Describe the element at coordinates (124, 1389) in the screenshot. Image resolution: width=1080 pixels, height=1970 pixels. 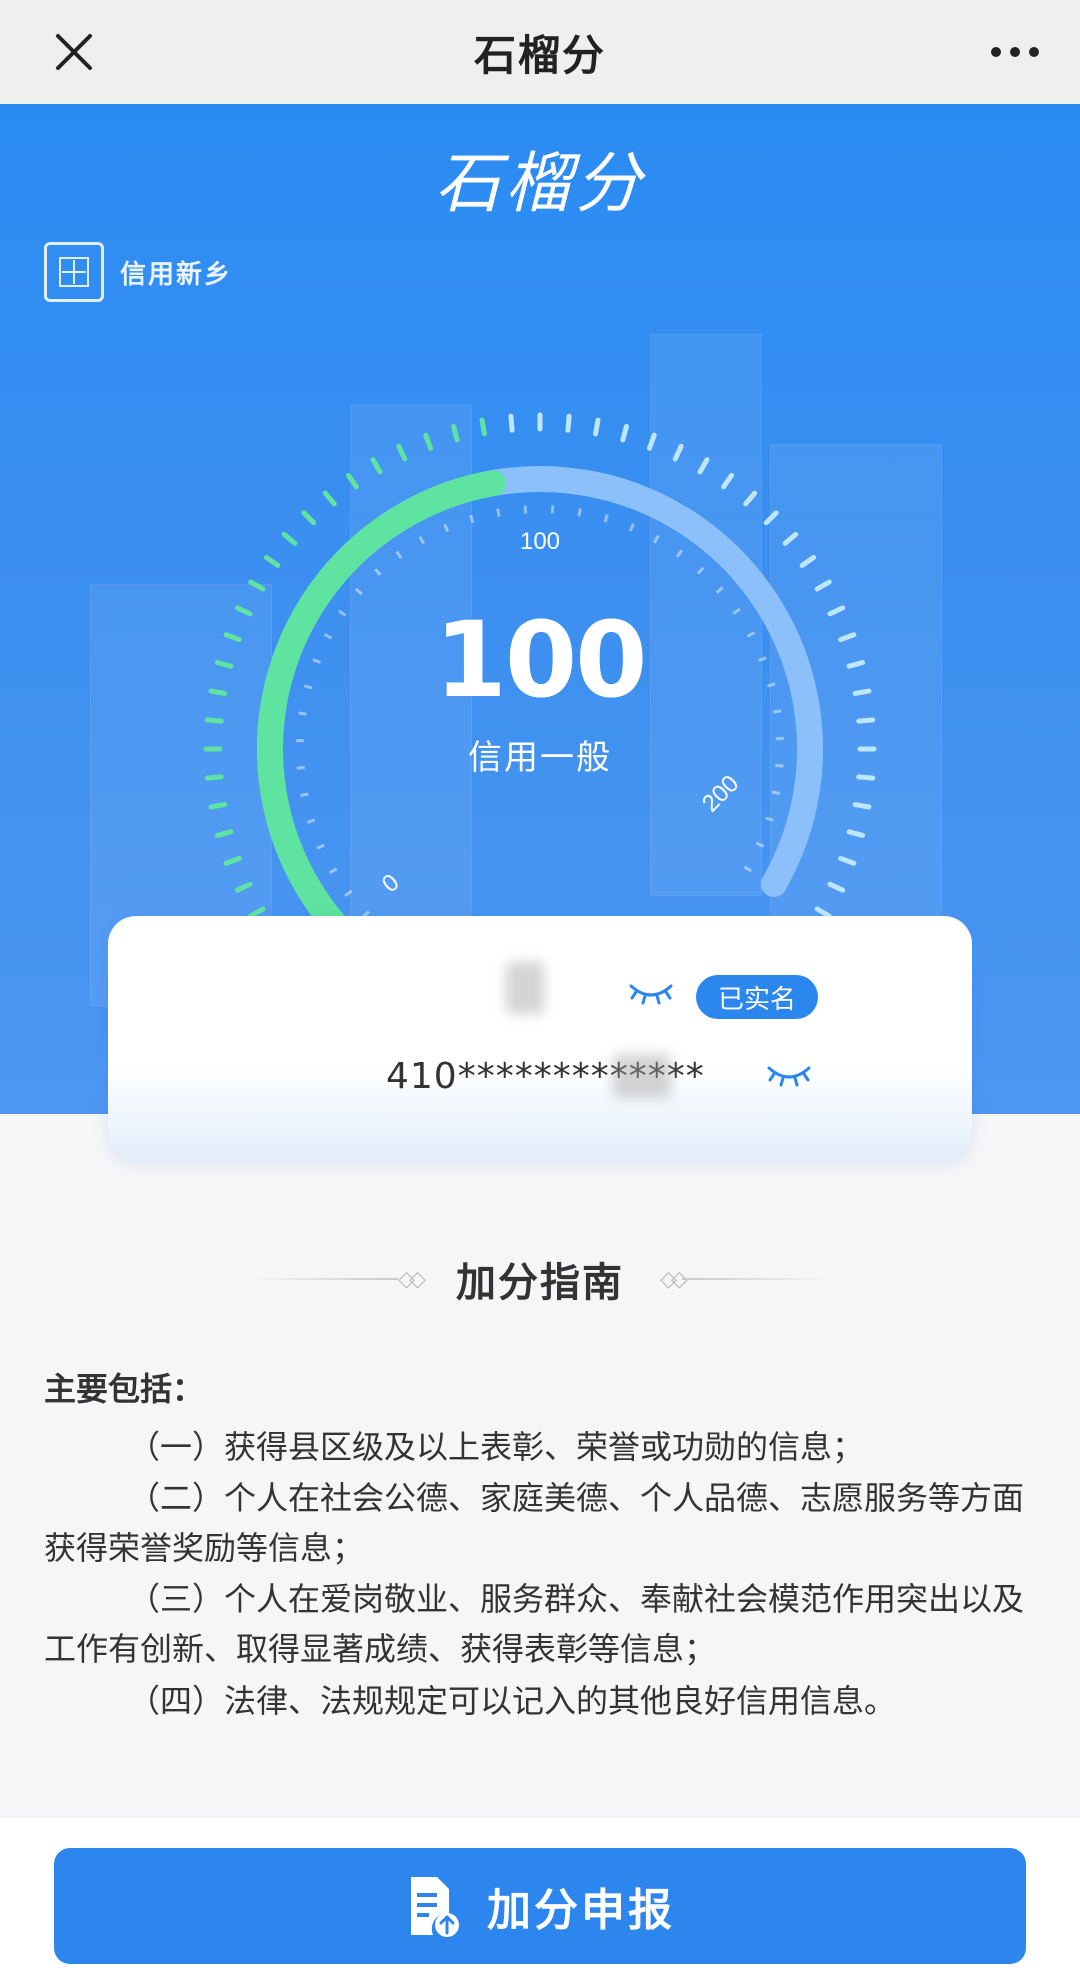
I see `guide-heading: 主要包括：` at that location.